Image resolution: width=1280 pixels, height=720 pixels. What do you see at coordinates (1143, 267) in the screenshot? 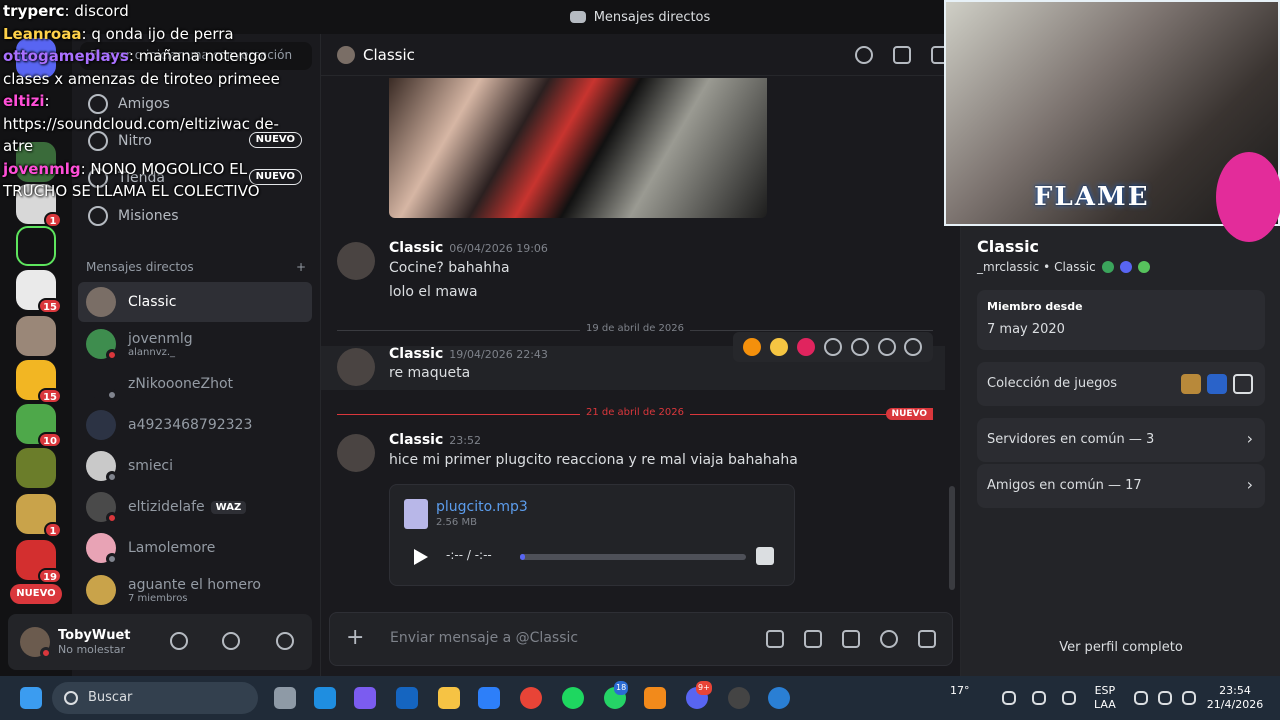
I see `leaf-badge-icon` at bounding box center [1143, 267].